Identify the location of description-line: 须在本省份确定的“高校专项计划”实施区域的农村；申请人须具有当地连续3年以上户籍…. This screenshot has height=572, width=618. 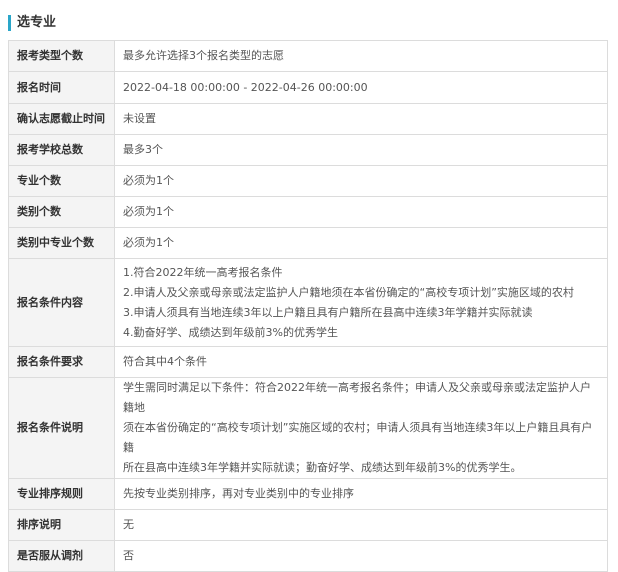
(358, 437).